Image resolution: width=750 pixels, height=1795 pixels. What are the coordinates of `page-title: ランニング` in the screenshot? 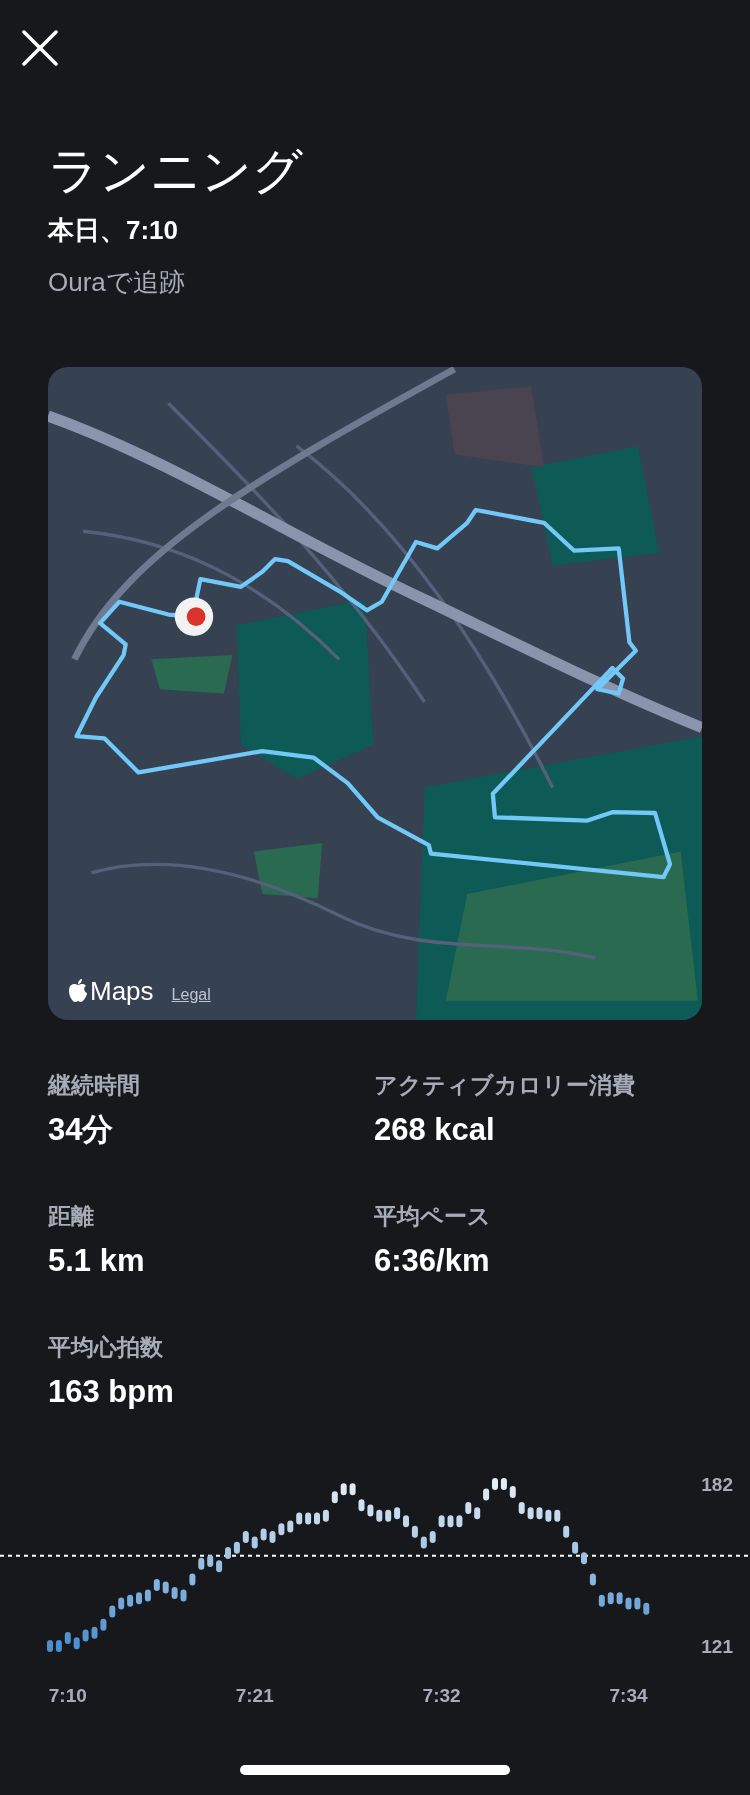 It's located at (176, 171).